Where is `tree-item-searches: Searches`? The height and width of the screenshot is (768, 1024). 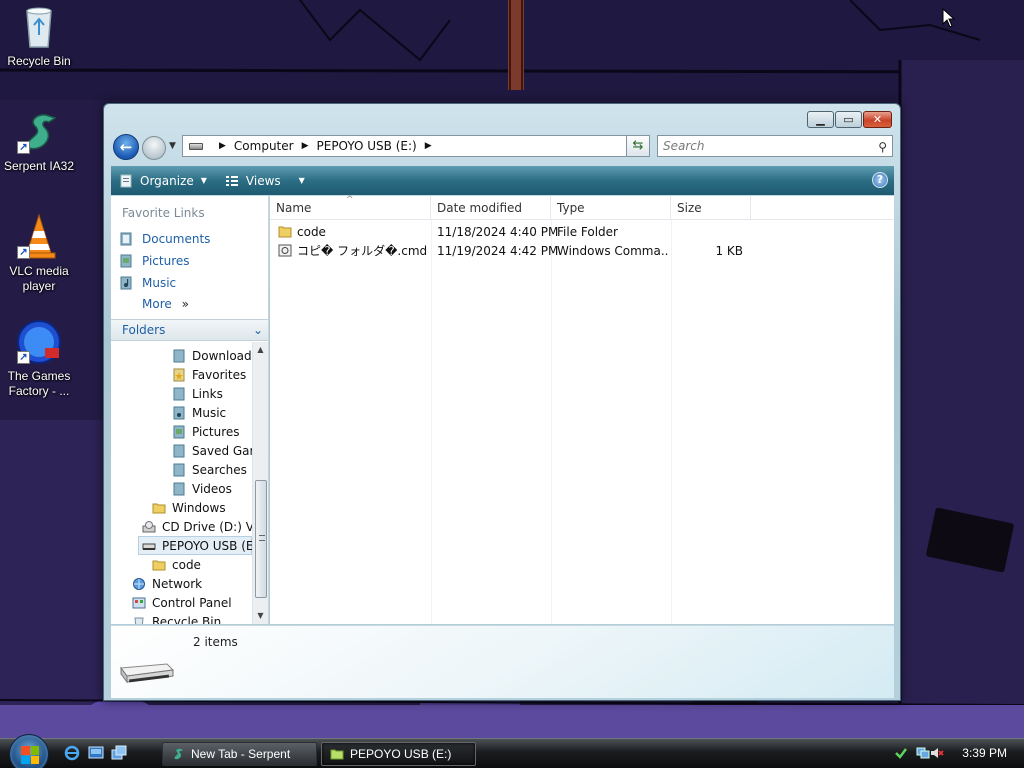 tree-item-searches: Searches is located at coordinates (209, 469).